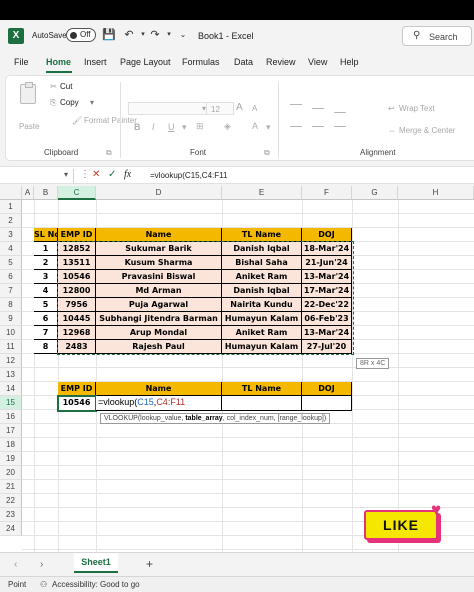  Describe the element at coordinates (11, 193) in the screenshot. I see `select-all-corner` at that location.